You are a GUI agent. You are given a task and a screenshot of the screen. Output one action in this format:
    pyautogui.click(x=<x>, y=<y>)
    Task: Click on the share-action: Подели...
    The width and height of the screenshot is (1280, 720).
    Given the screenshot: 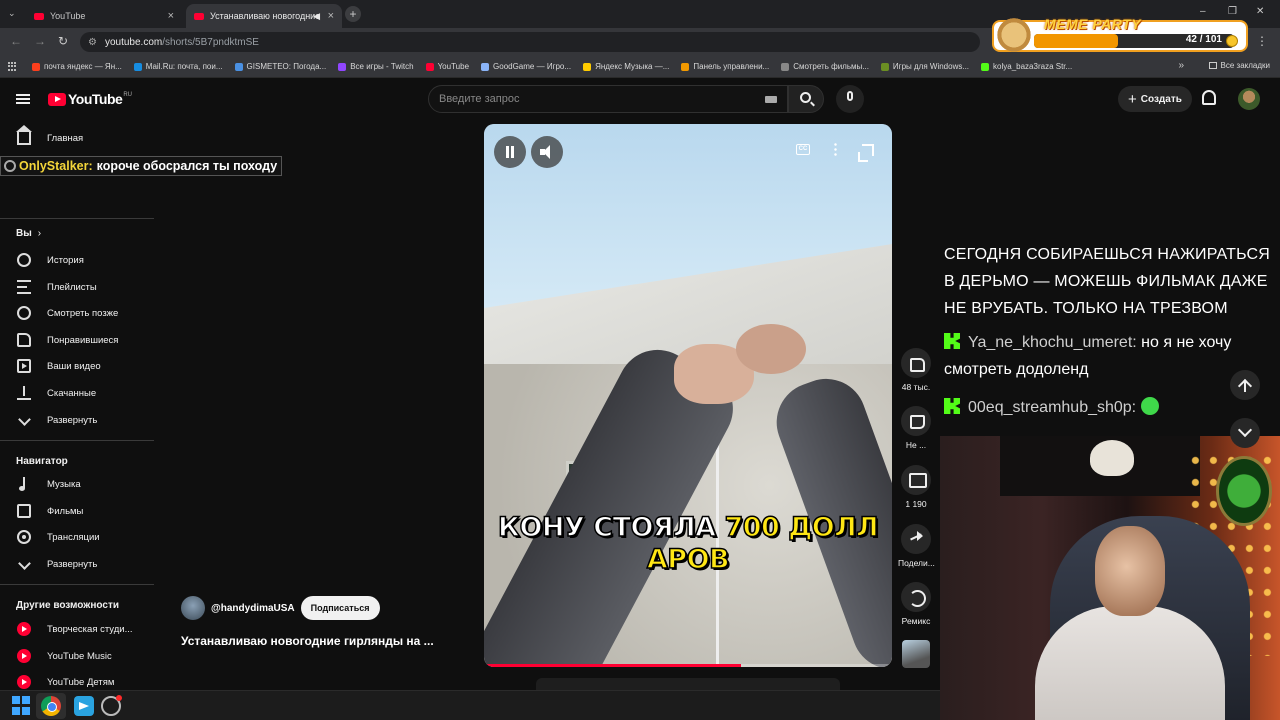 What is the action you would take?
    pyautogui.click(x=916, y=546)
    